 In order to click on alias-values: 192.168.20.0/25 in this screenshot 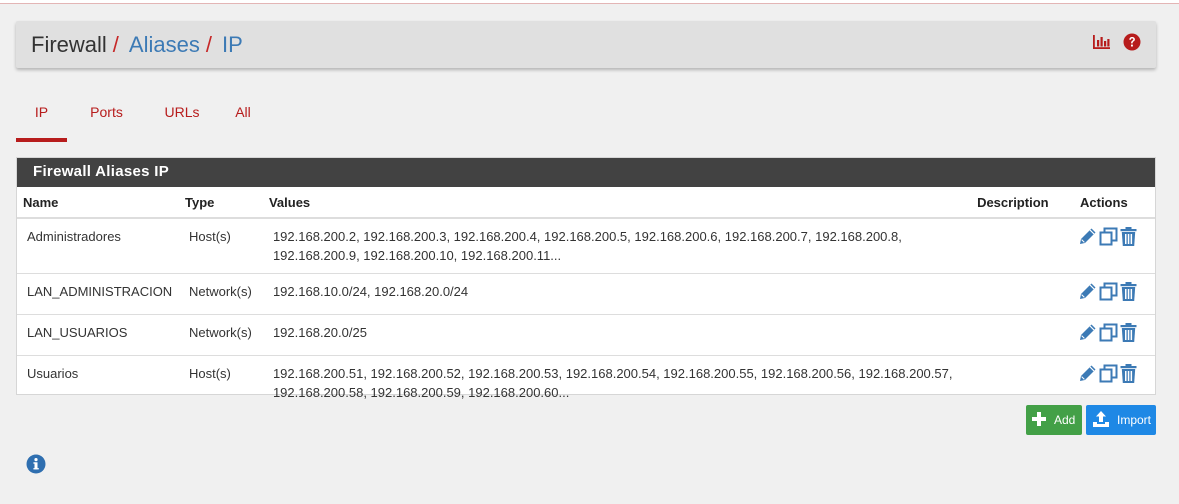, I will do `click(617, 335)`.